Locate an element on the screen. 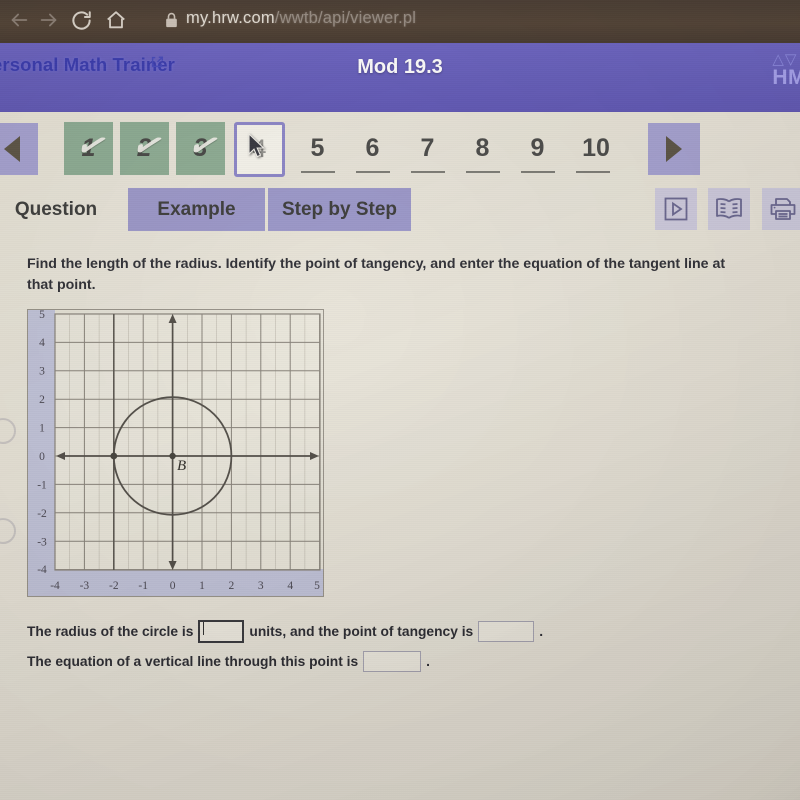 This screenshot has width=800, height=800. home-icon is located at coordinates (116, 20).